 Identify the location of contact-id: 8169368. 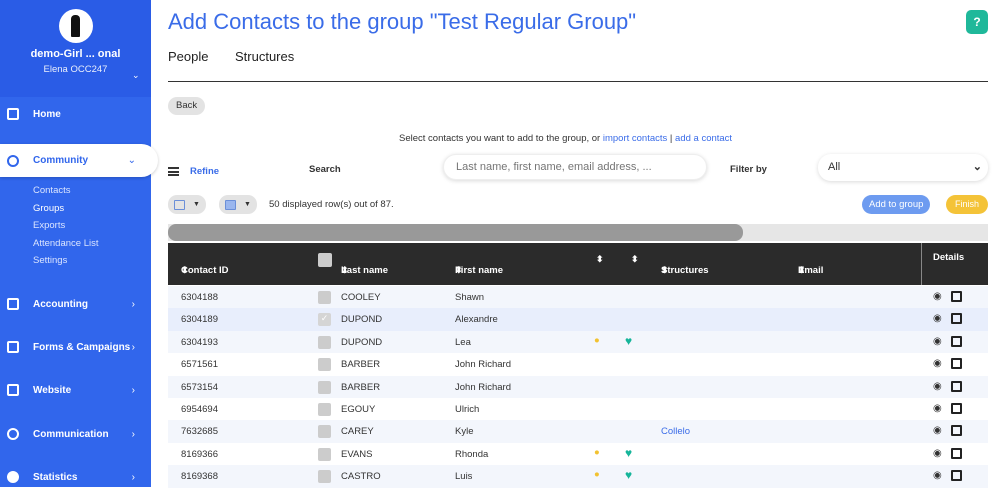
(199, 477).